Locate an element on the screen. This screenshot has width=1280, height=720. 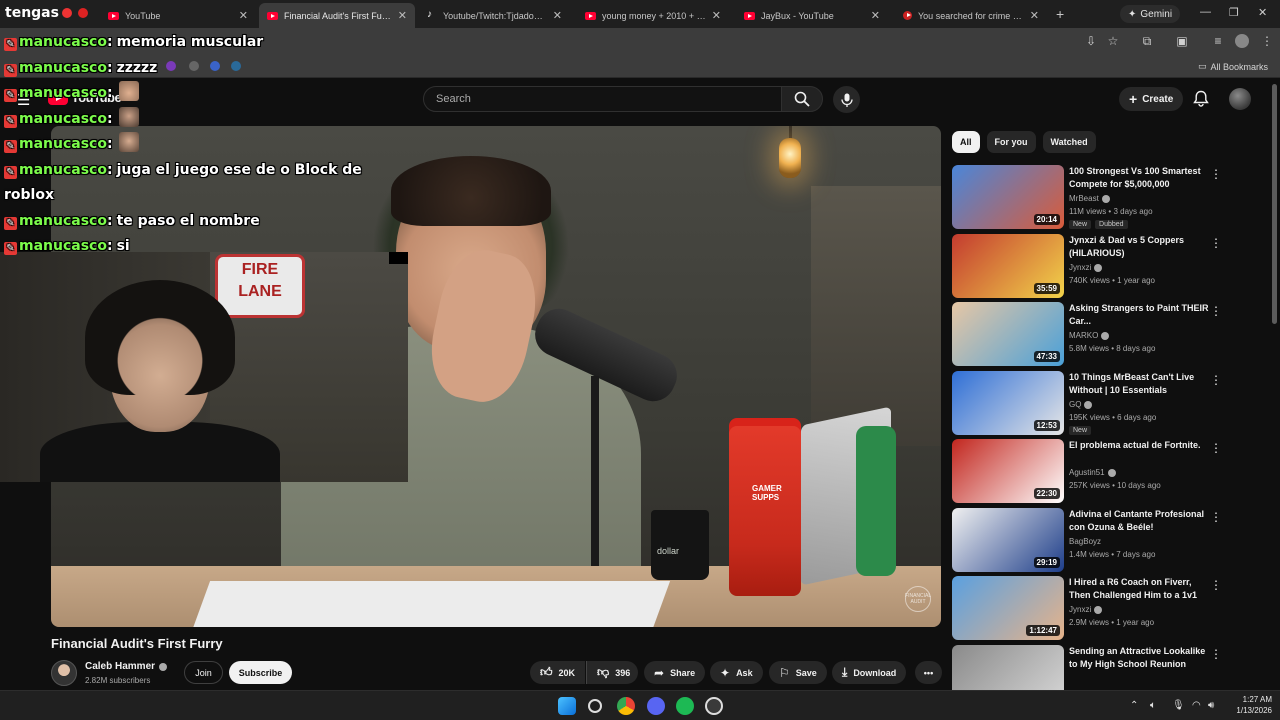
subscribe-button: Subscribe is located at coordinates (260, 672).